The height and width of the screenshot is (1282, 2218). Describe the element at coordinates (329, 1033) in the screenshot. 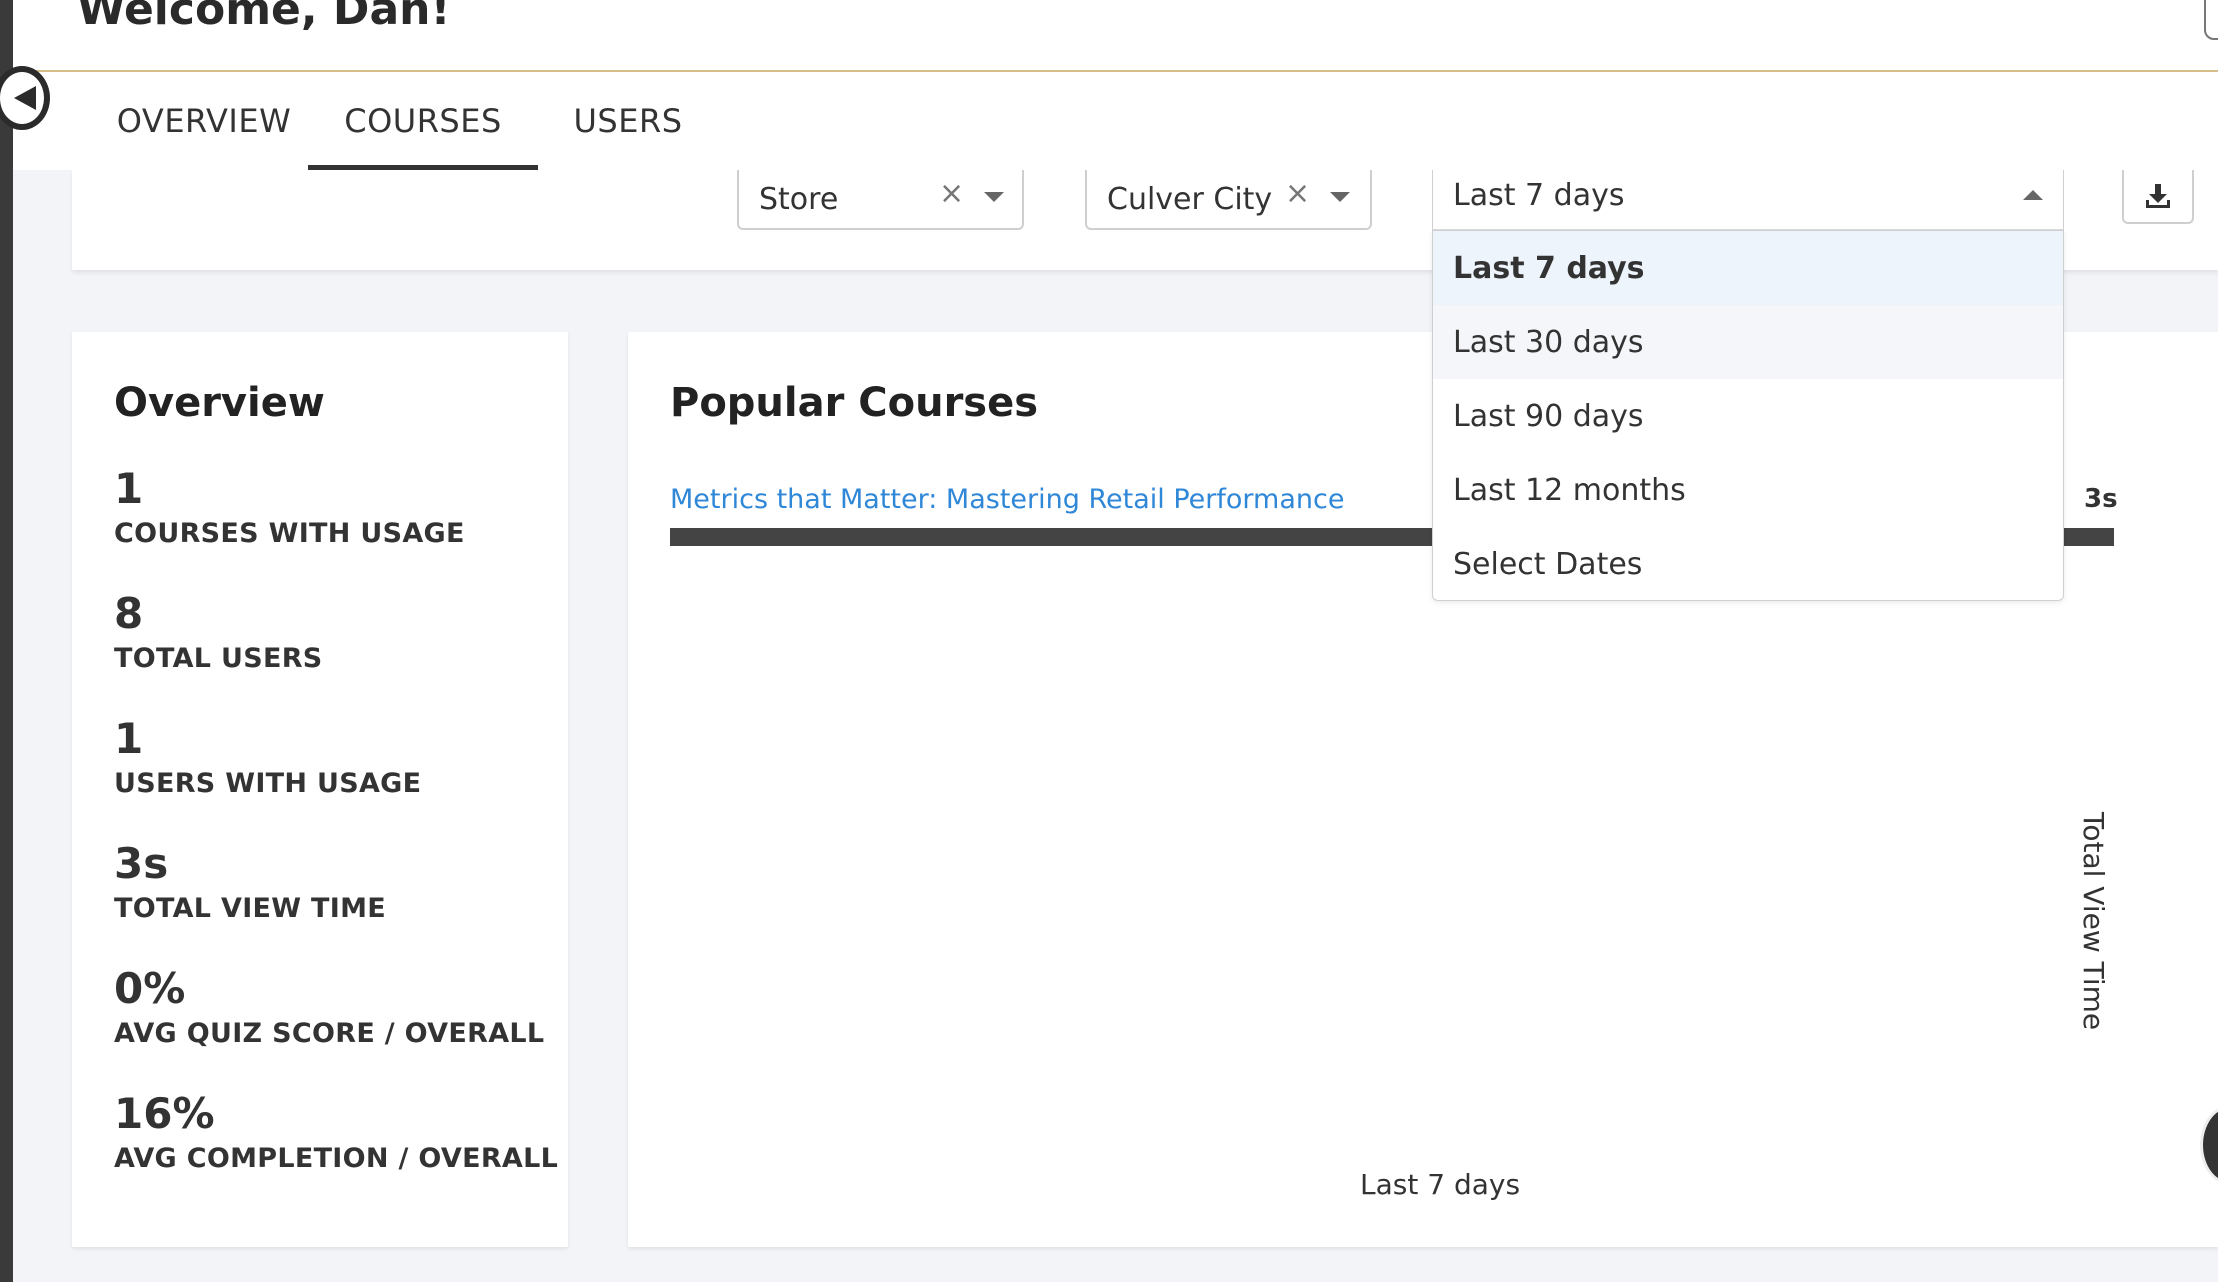

I see `stat-label: AVG QUIZ SCORE / OVERALL` at that location.